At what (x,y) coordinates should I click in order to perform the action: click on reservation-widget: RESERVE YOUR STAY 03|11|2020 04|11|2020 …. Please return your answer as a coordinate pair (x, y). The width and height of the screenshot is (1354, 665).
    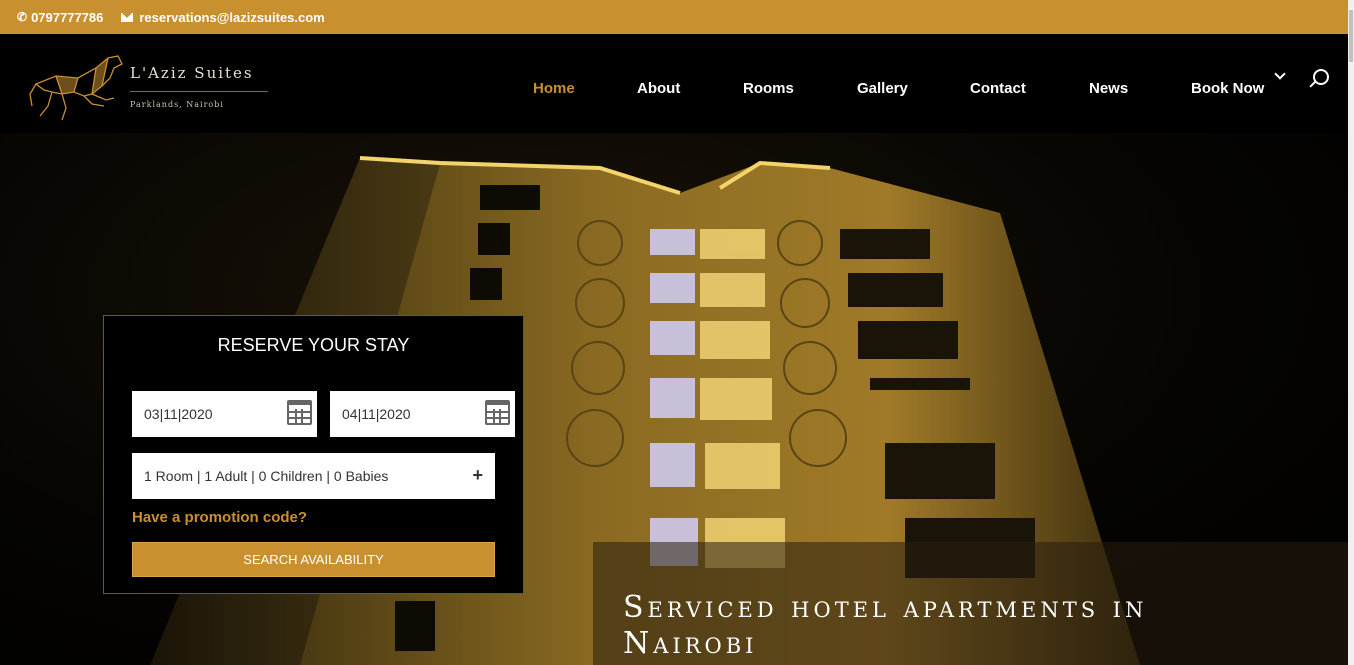
    Looking at the image, I should click on (313, 454).